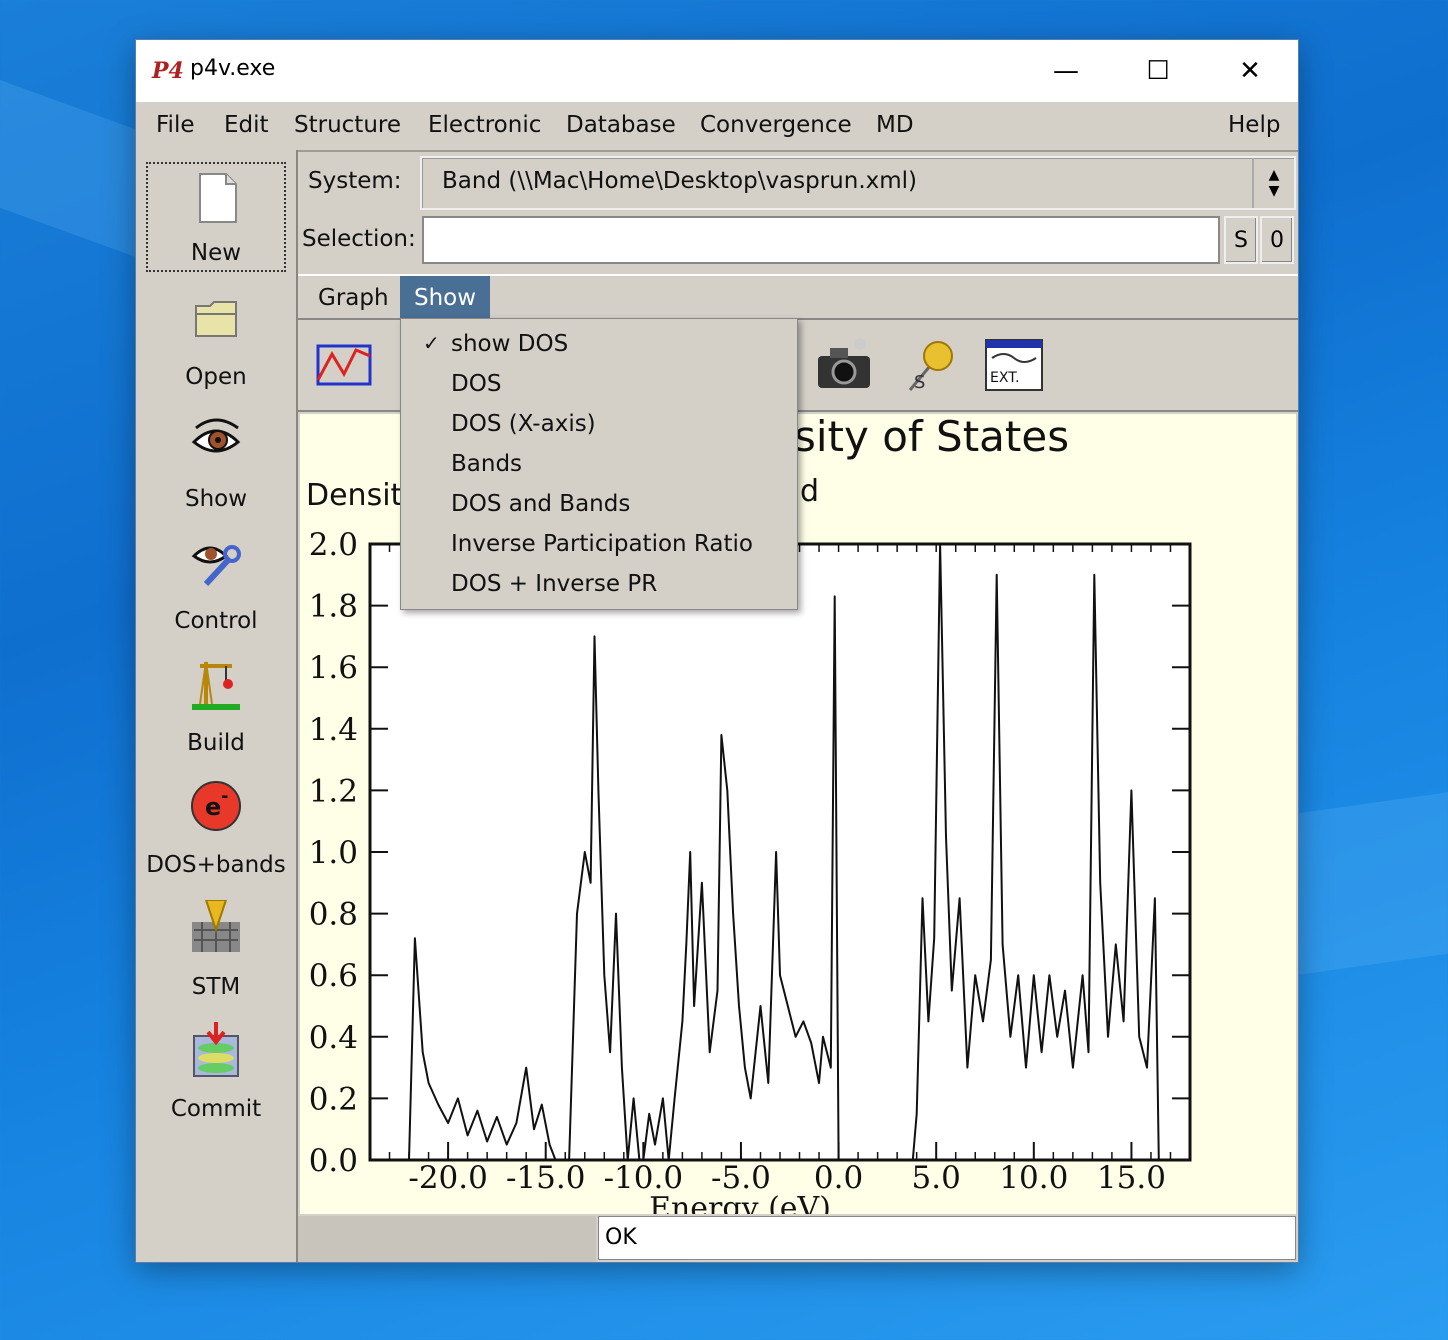 This screenshot has width=1448, height=1340. Describe the element at coordinates (216, 621) in the screenshot. I see `tool-control-label: Control` at that location.